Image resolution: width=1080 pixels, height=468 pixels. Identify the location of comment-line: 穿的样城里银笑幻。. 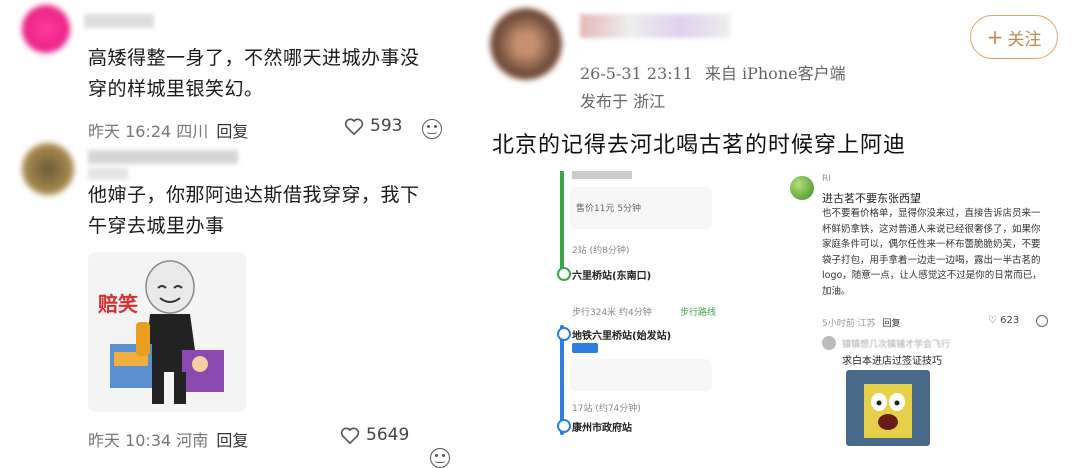
(176, 89).